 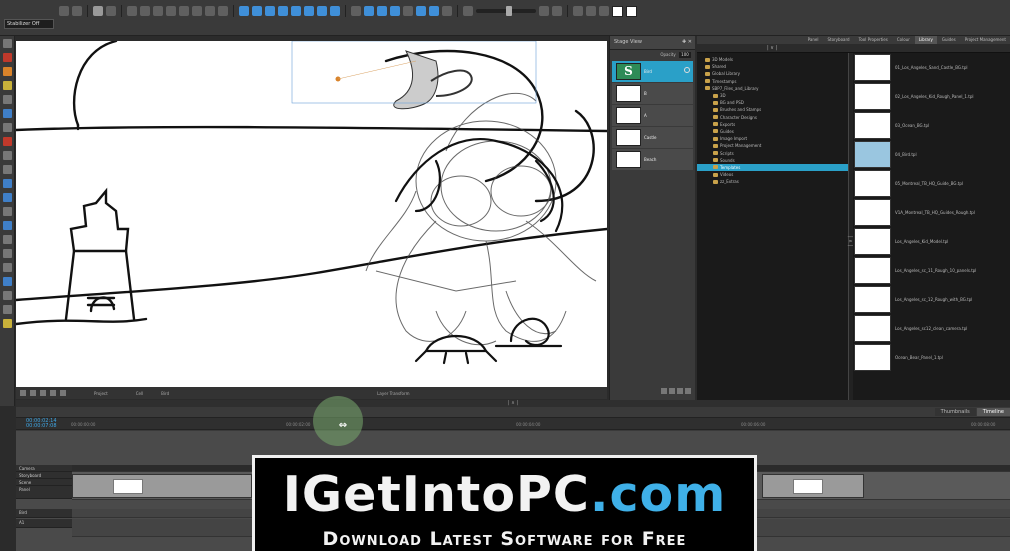 What do you see at coordinates (408, 11) in the screenshot?
I see `last-frame-icon` at bounding box center [408, 11].